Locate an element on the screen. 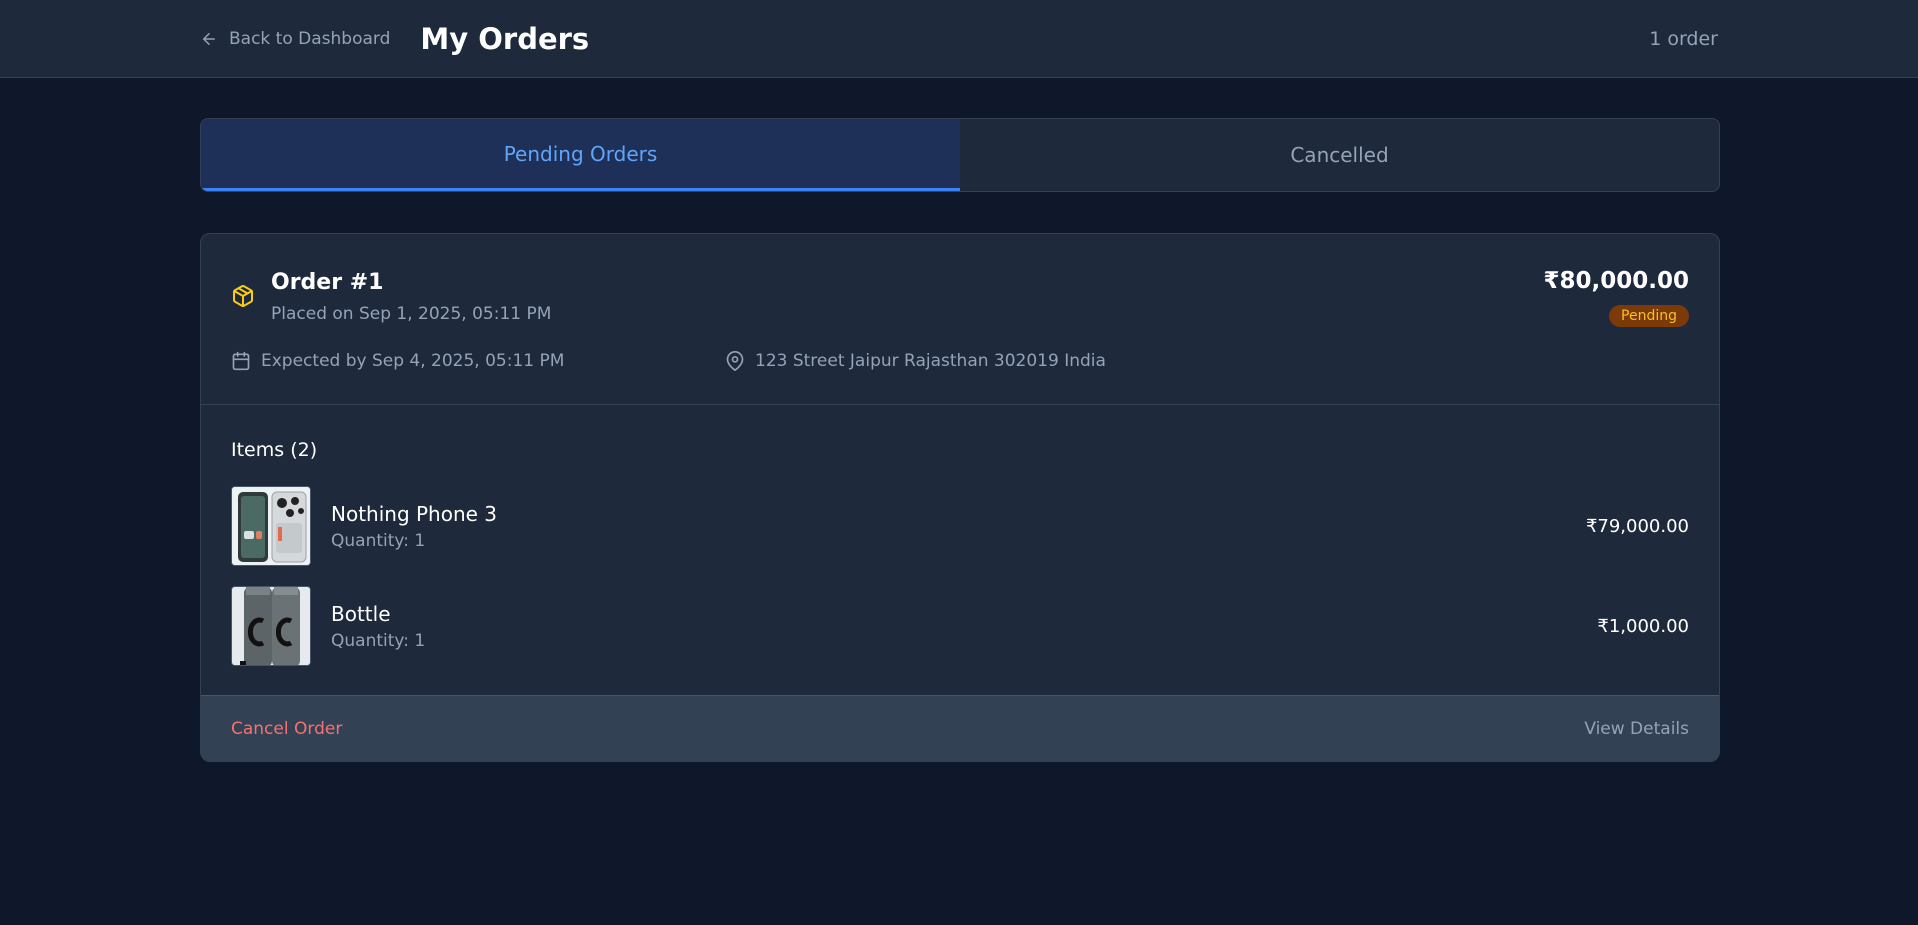 The width and height of the screenshot is (1918, 925). expected-delivery: Expected by Sep 4, 2025, 05:11 PM is located at coordinates (397, 361).